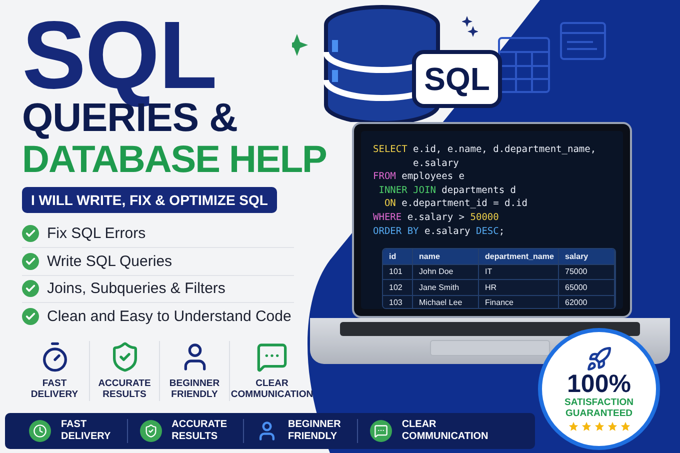 The height and width of the screenshot is (453, 680). I want to click on column-header: name, so click(446, 257).